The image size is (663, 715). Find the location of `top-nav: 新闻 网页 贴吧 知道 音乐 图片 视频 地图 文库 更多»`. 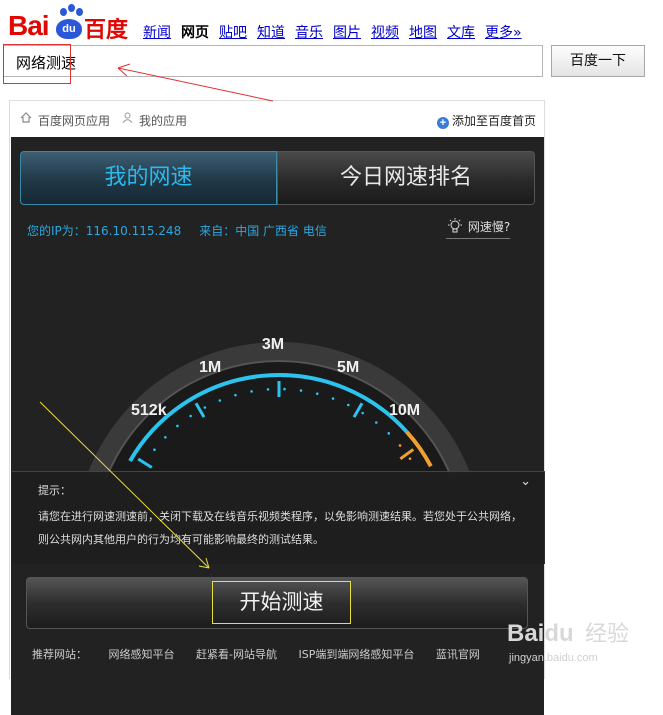

top-nav: 新闻 网页 贴吧 知道 音乐 图片 视频 地图 文库 更多» is located at coordinates (337, 32).